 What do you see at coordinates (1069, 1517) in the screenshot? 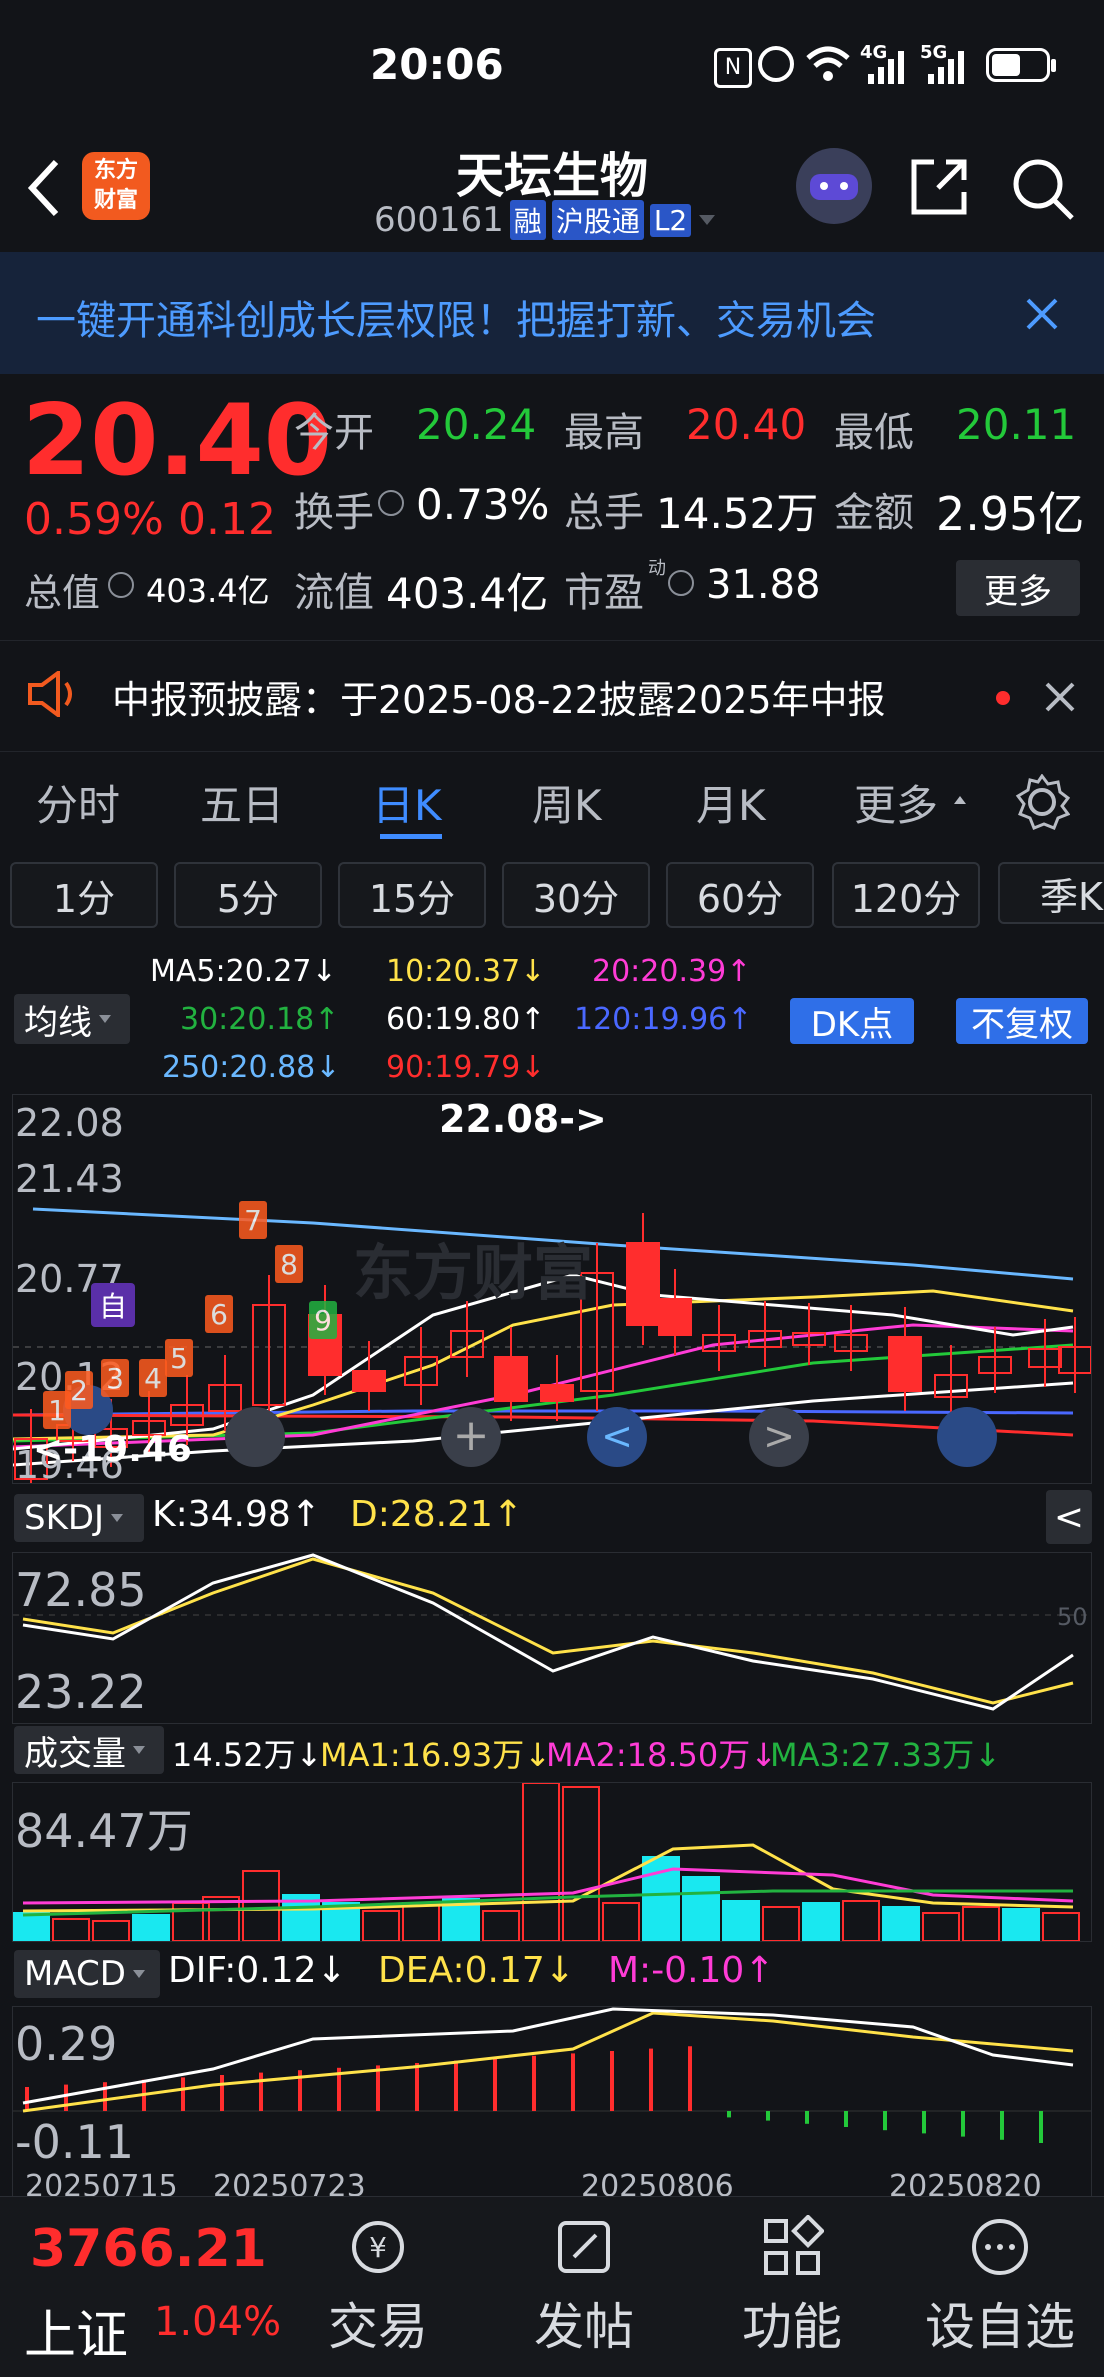
I see `panel-collapse-icon: <` at bounding box center [1069, 1517].